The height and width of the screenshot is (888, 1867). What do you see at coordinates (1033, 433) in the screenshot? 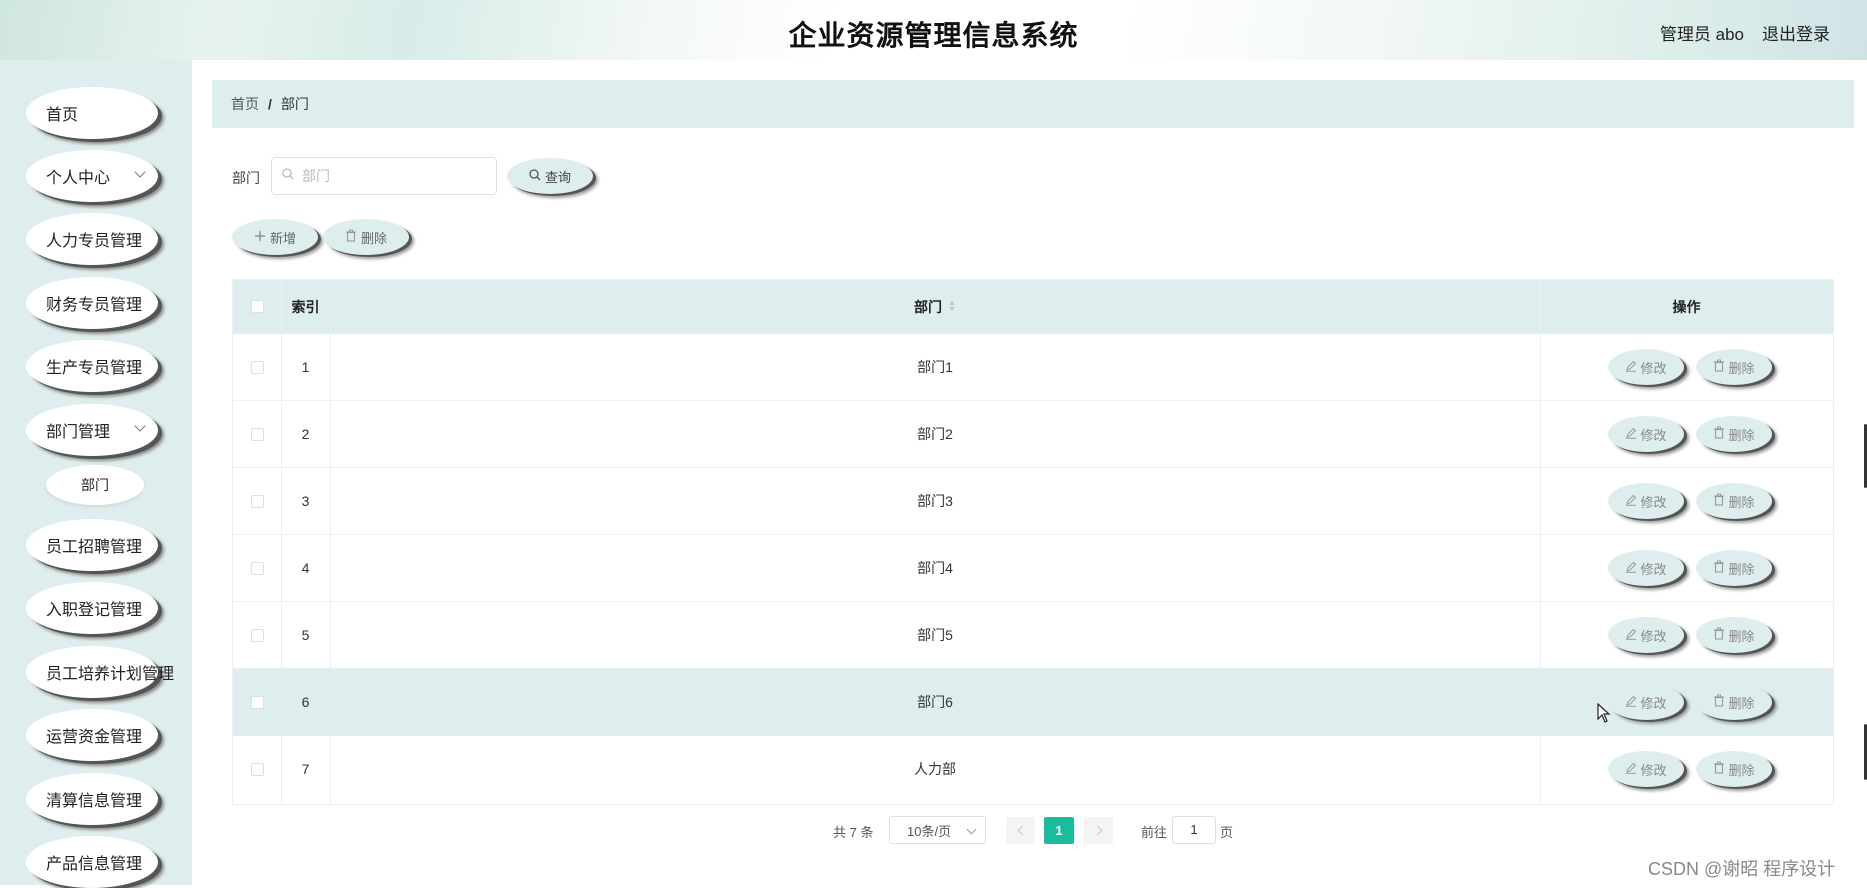
I see `table-row: 2 部门2 修改 删除` at bounding box center [1033, 433].